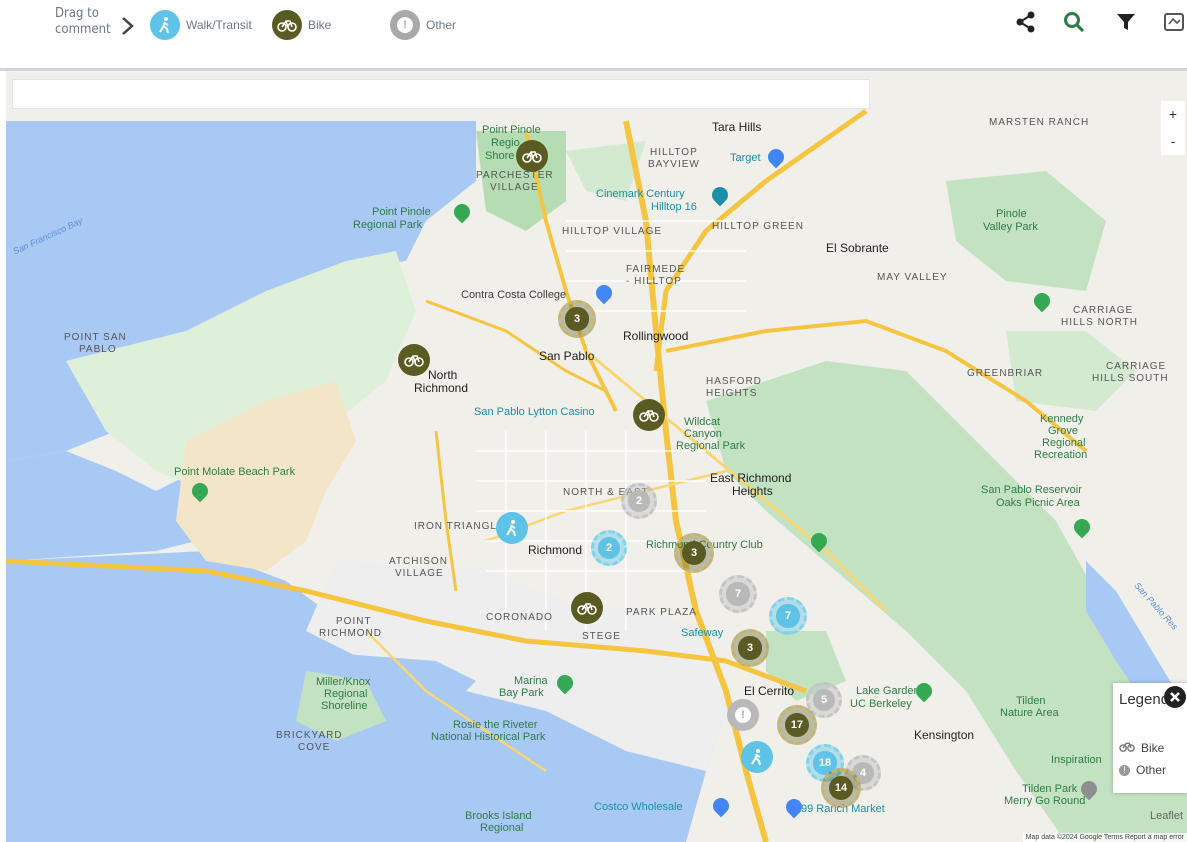  Describe the element at coordinates (1039, 122) in the screenshot. I see `map-label: MARSTEN RANCH` at that location.